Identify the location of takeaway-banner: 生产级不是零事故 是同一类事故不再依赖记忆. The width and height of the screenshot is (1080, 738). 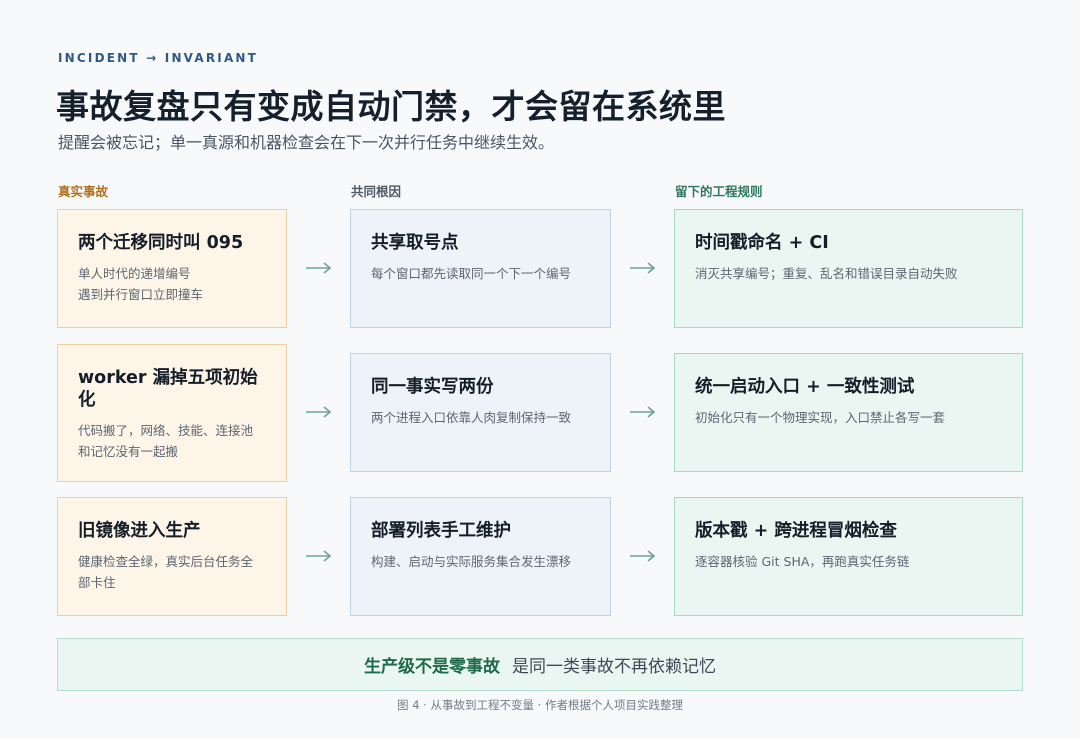
(540, 664).